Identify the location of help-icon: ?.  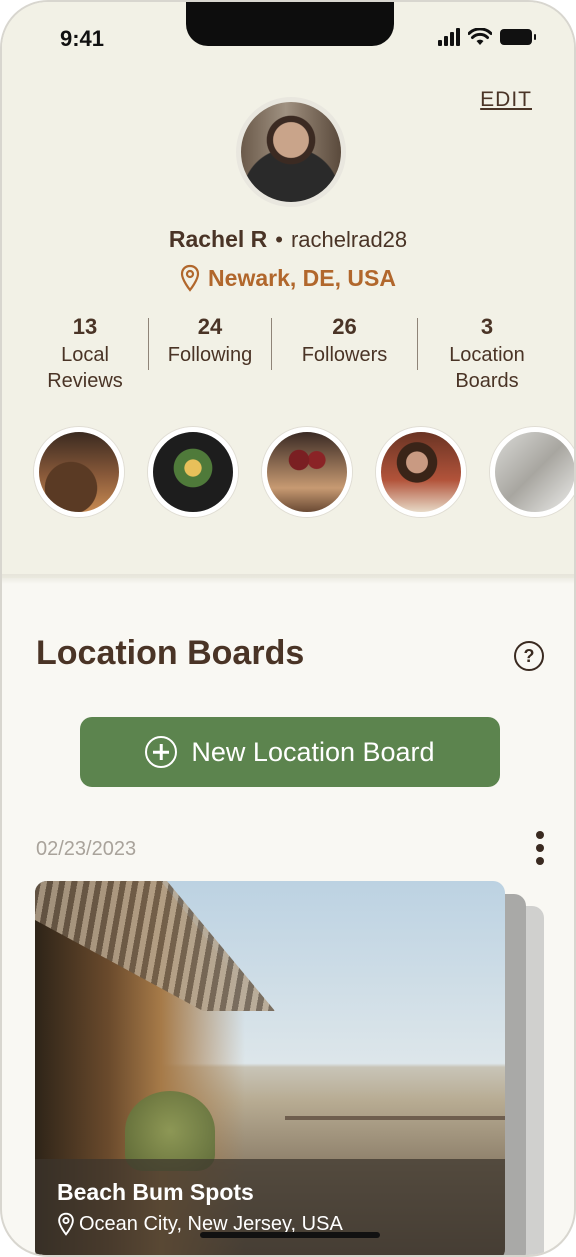
(529, 656).